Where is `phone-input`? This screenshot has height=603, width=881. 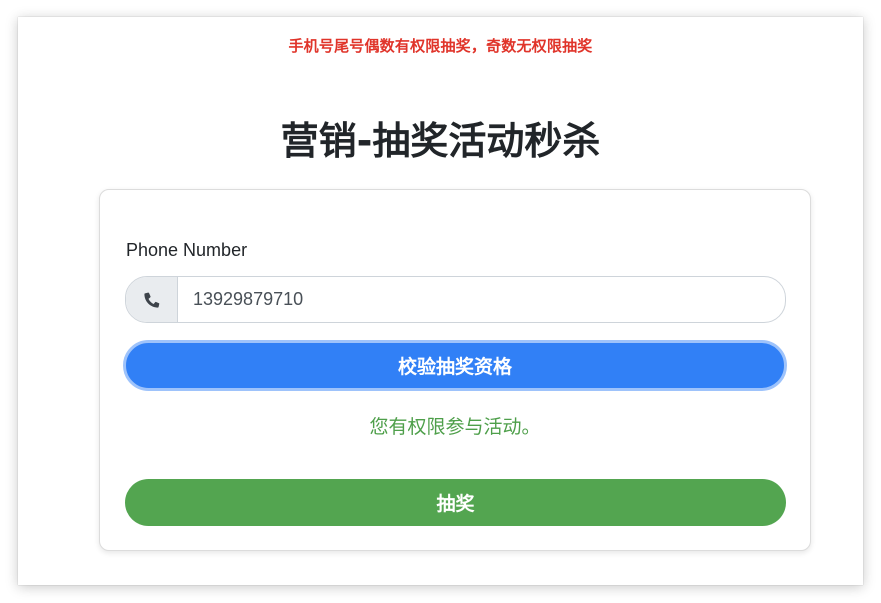
phone-input is located at coordinates (481, 299).